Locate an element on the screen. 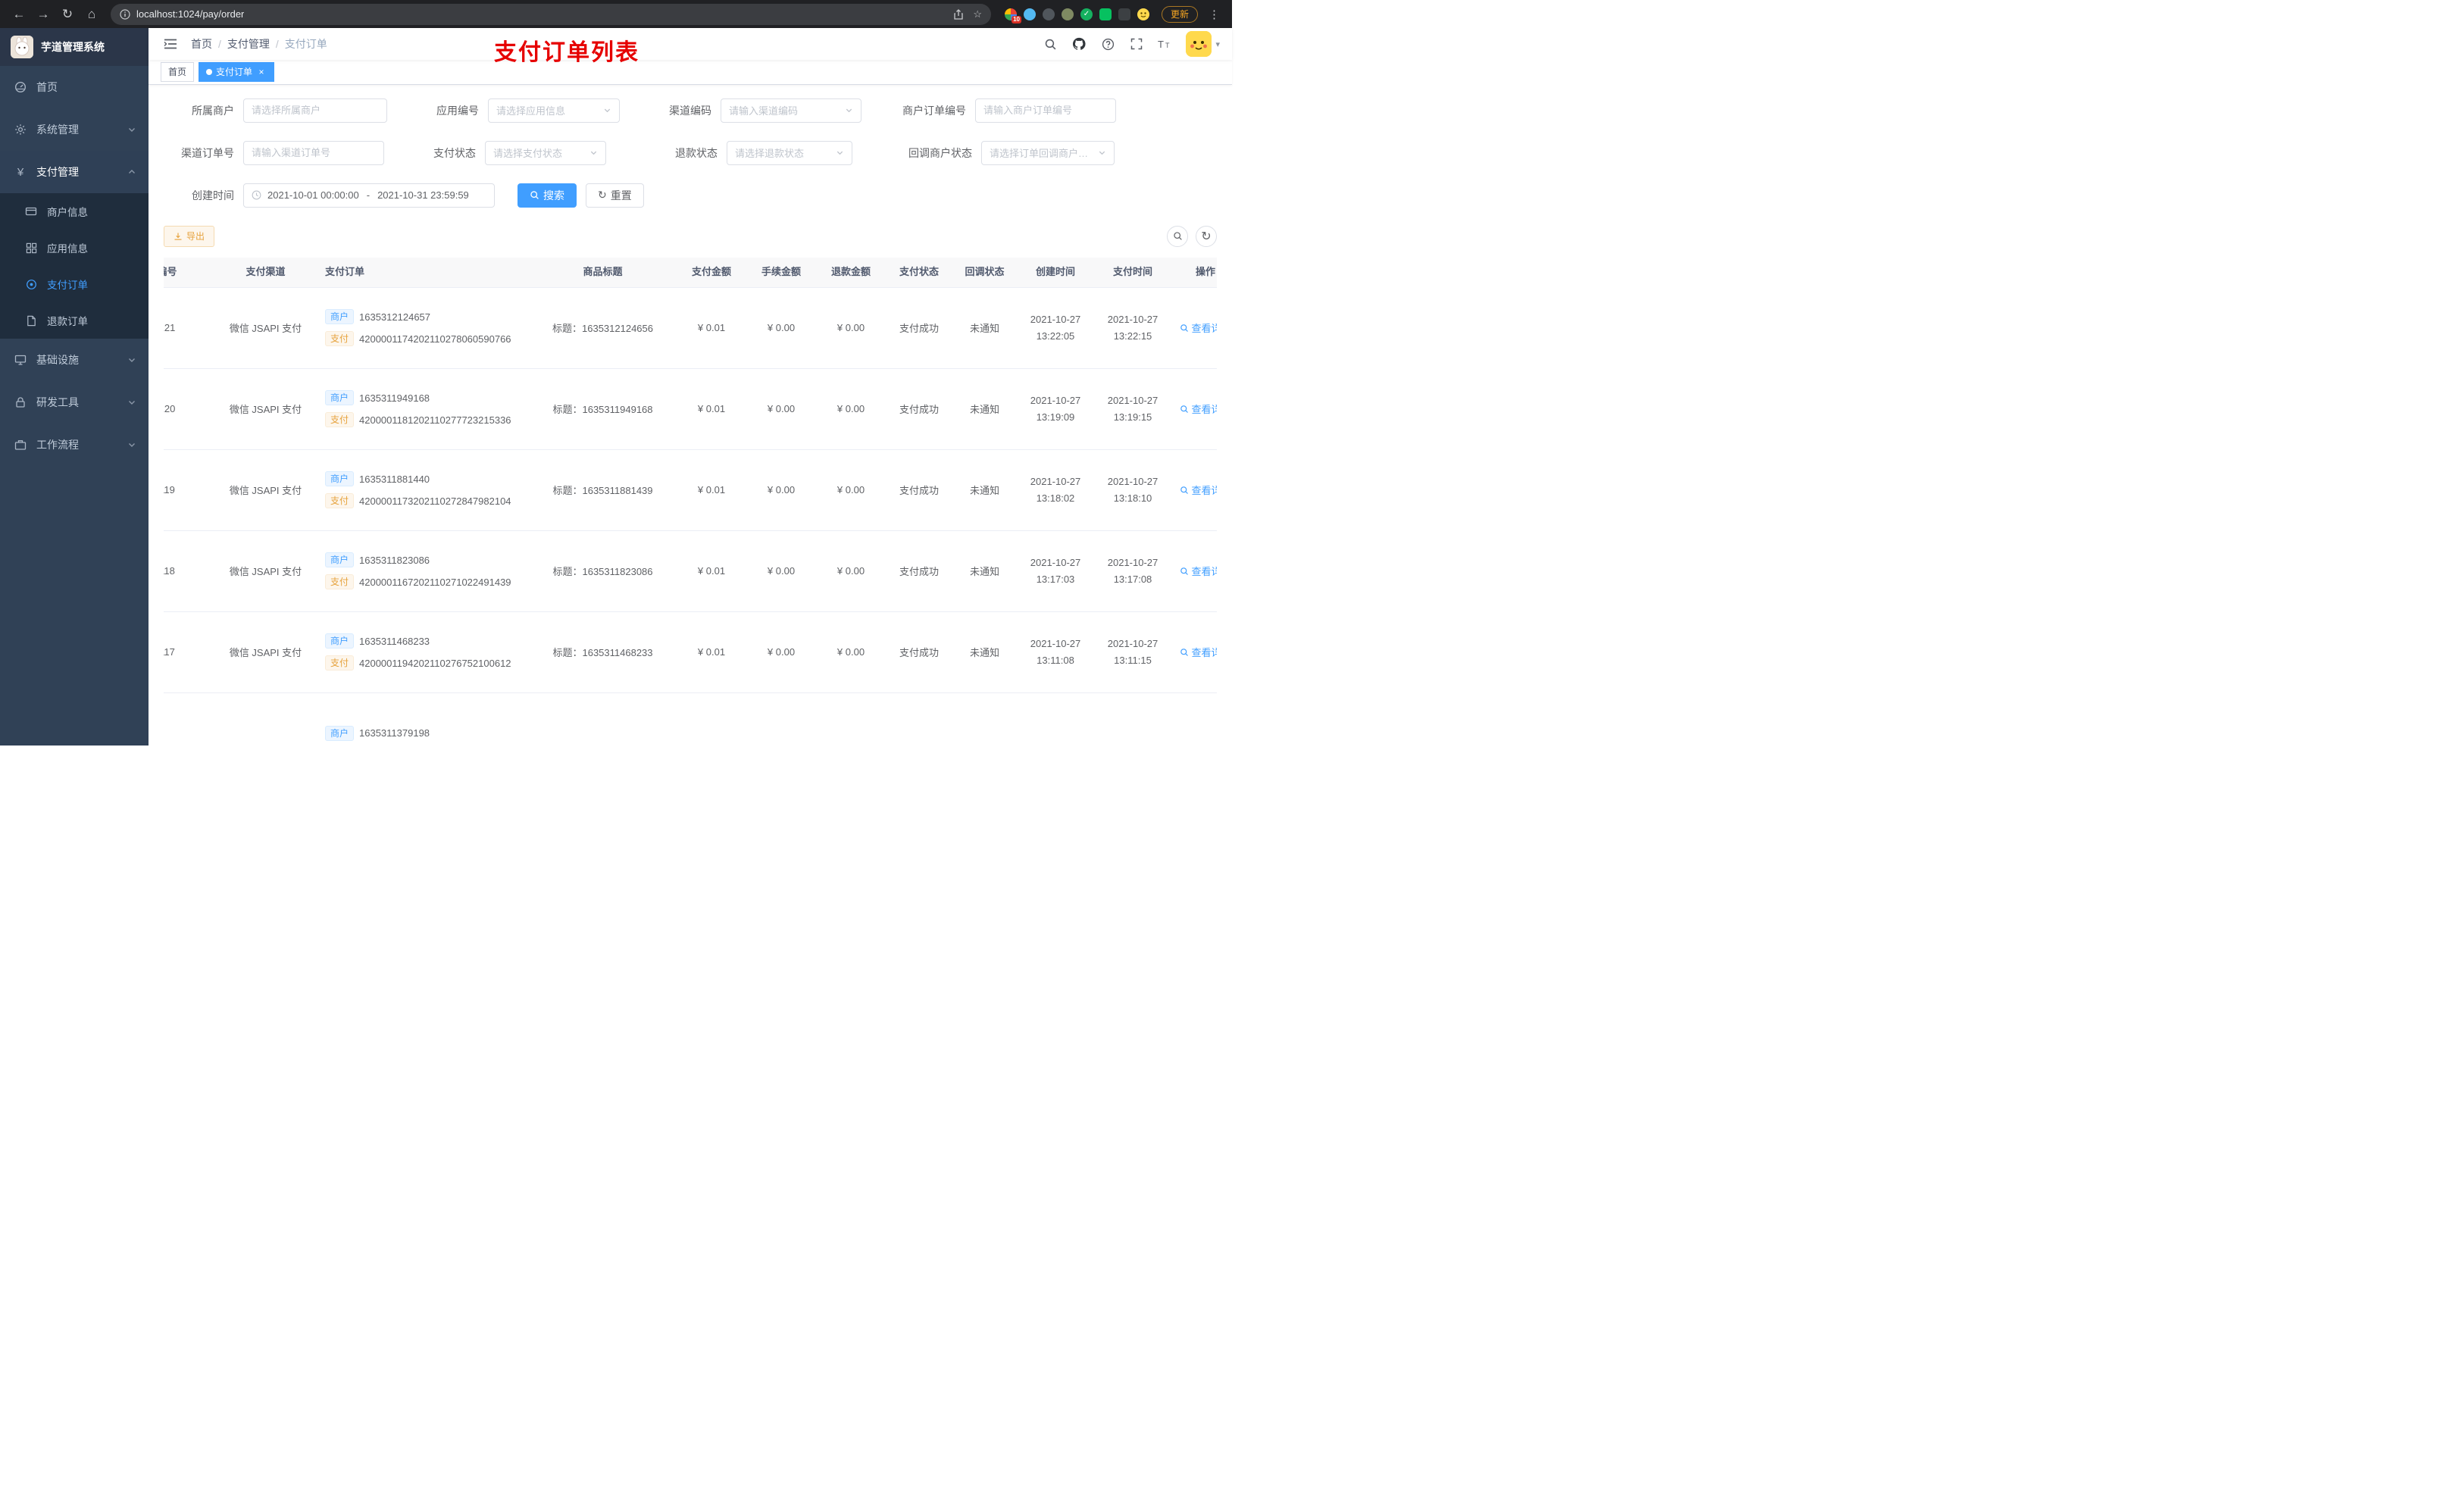  site-info-icon is located at coordinates (125, 14).